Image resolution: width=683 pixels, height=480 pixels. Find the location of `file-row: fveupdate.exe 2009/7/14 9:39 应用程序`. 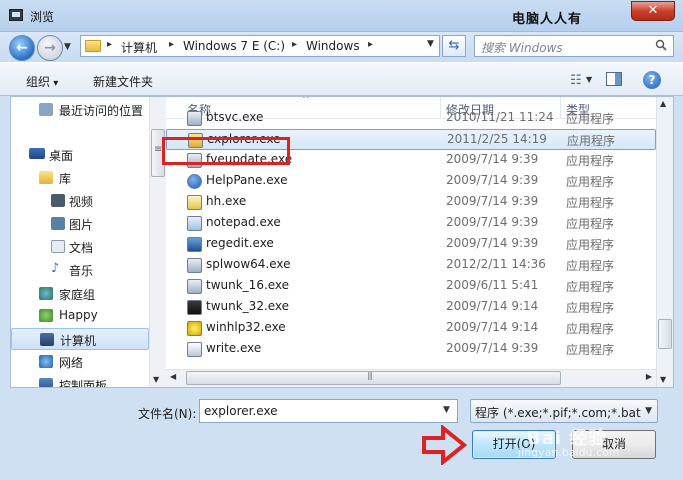

file-row: fveupdate.exe 2009/7/14 9:39 应用程序 is located at coordinates (411, 160).